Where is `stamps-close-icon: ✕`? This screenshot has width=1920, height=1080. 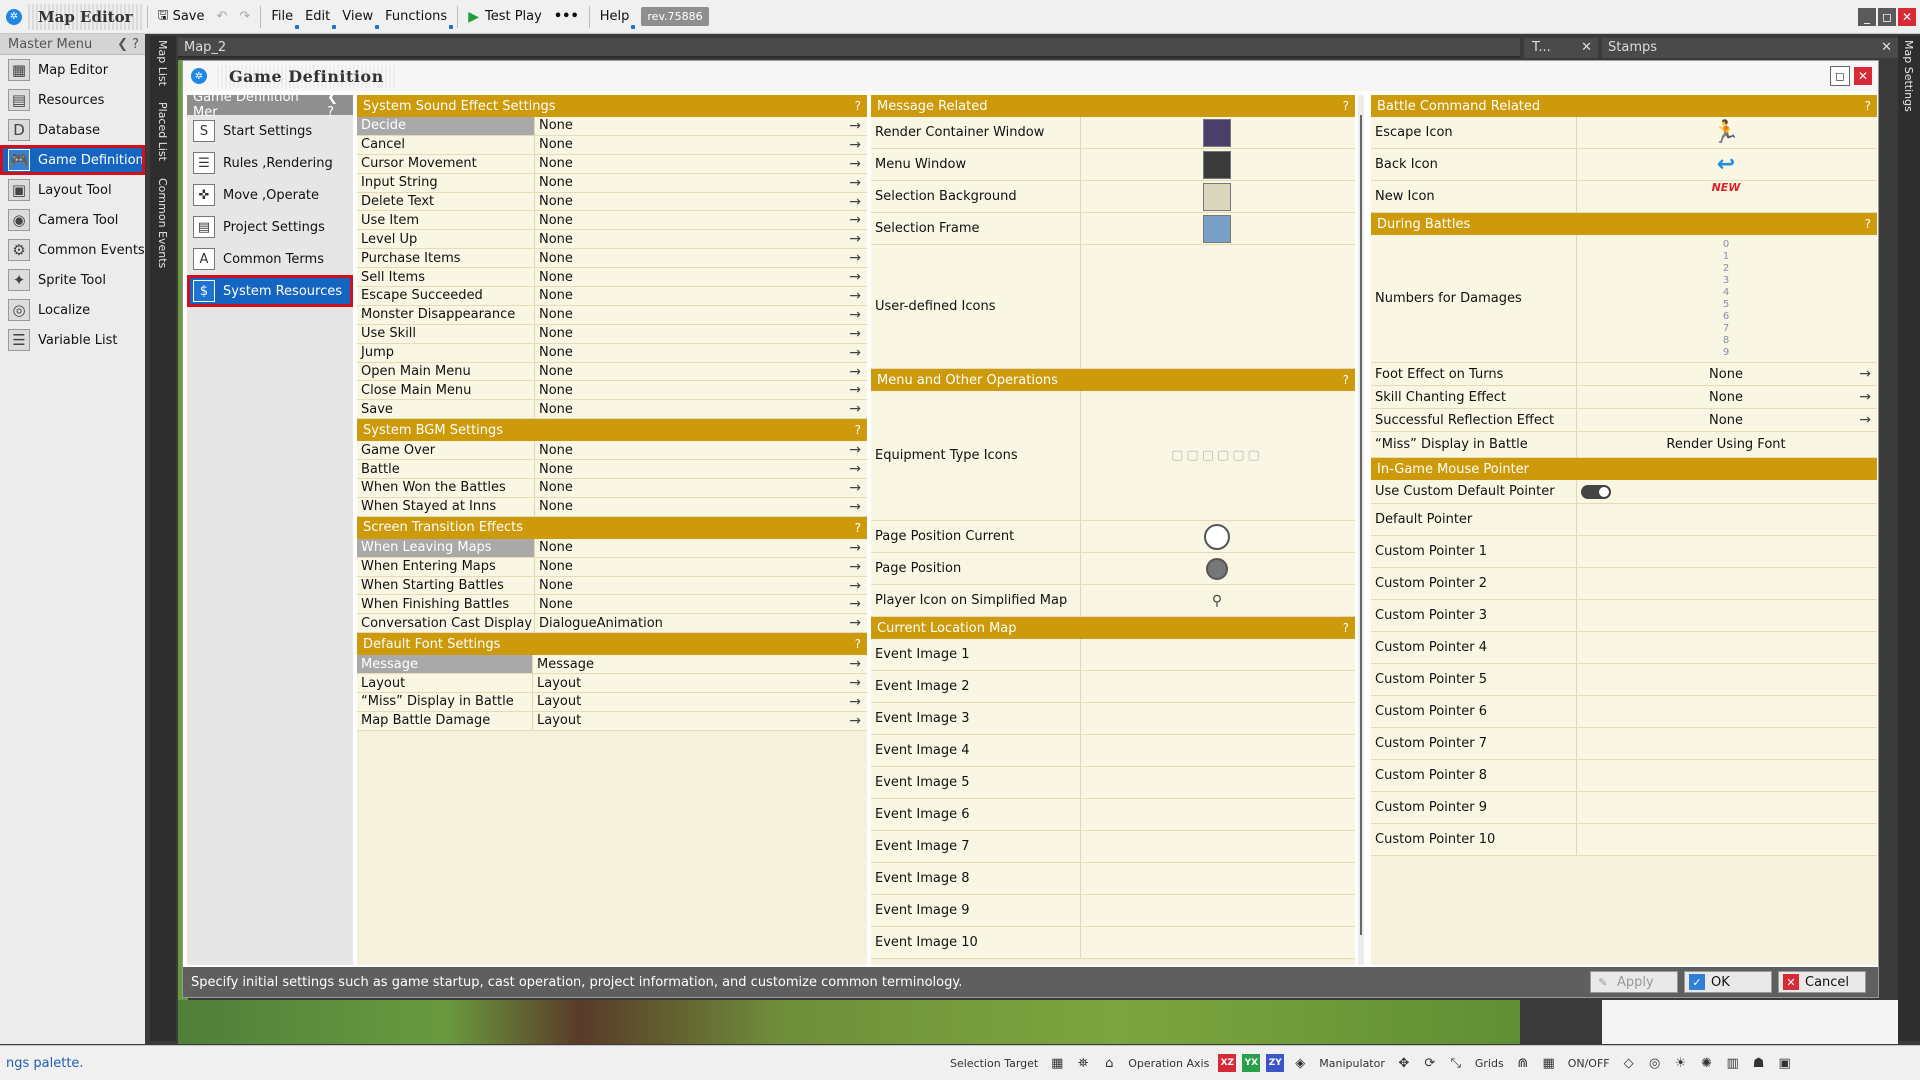 stamps-close-icon: ✕ is located at coordinates (1886, 48).